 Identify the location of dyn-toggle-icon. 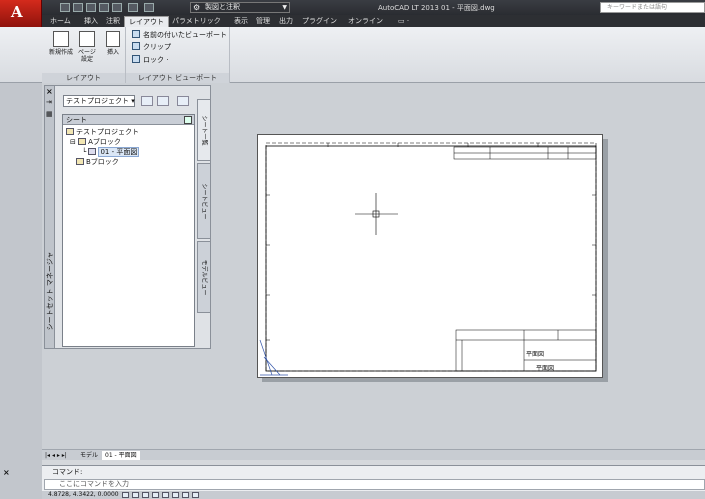
(185, 495).